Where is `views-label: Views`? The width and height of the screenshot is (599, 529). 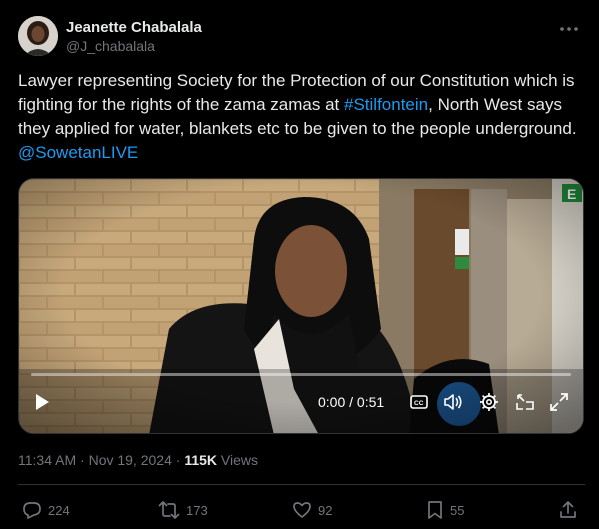 views-label: Views is located at coordinates (238, 460).